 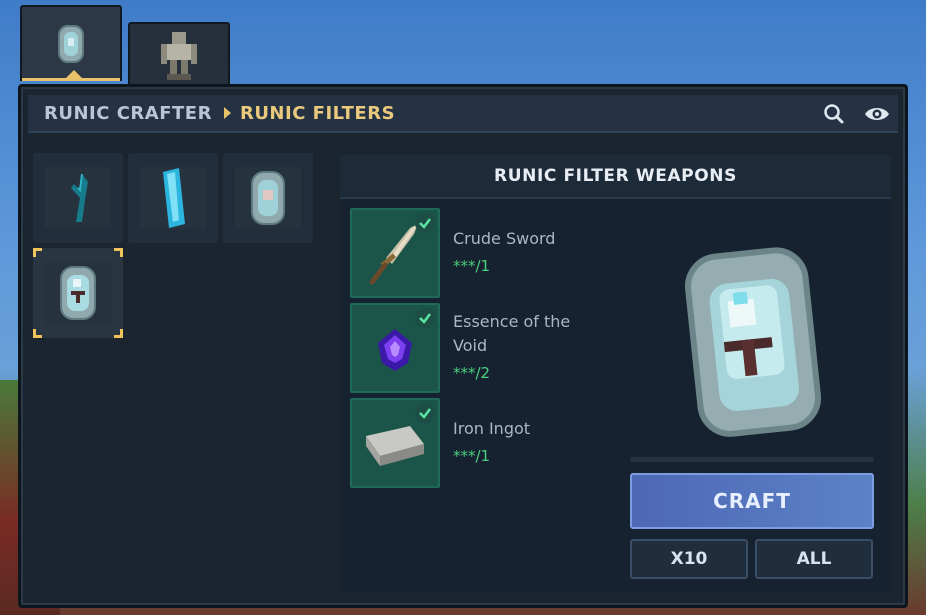 What do you see at coordinates (689, 559) in the screenshot?
I see `craft-x10-button: X10` at bounding box center [689, 559].